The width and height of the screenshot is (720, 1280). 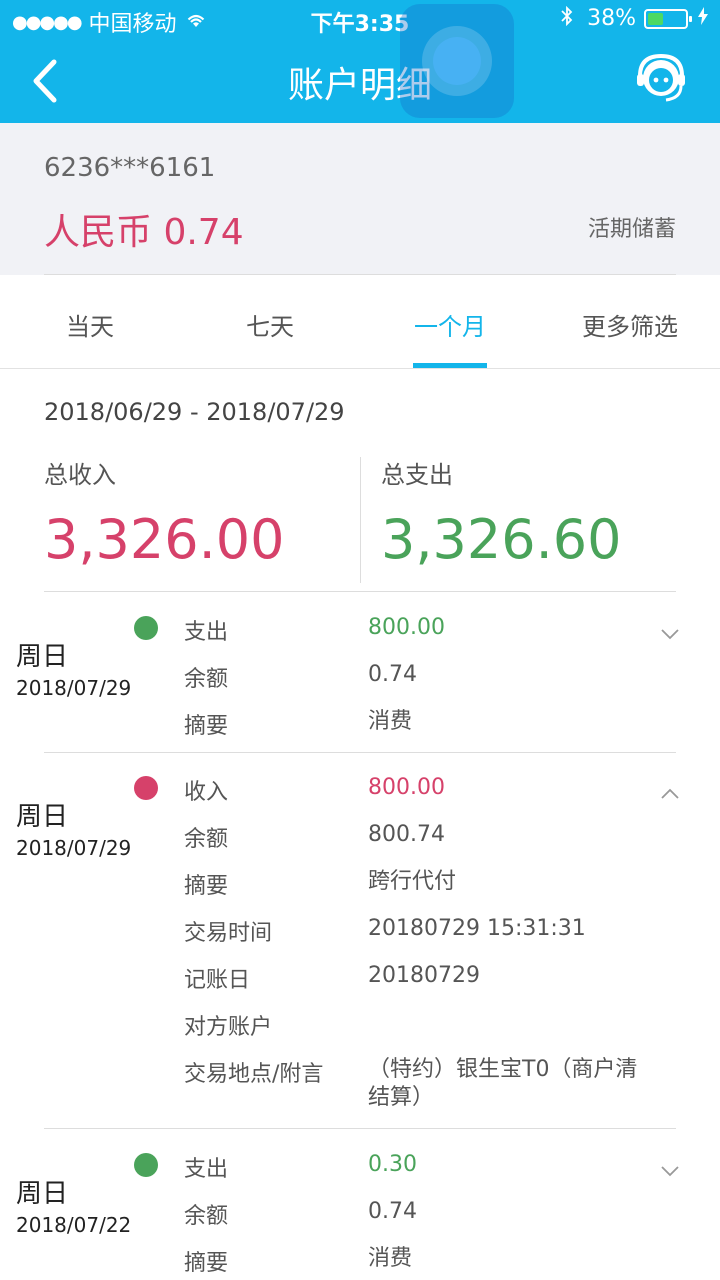 I want to click on row-label: 收入, so click(x=206, y=792).